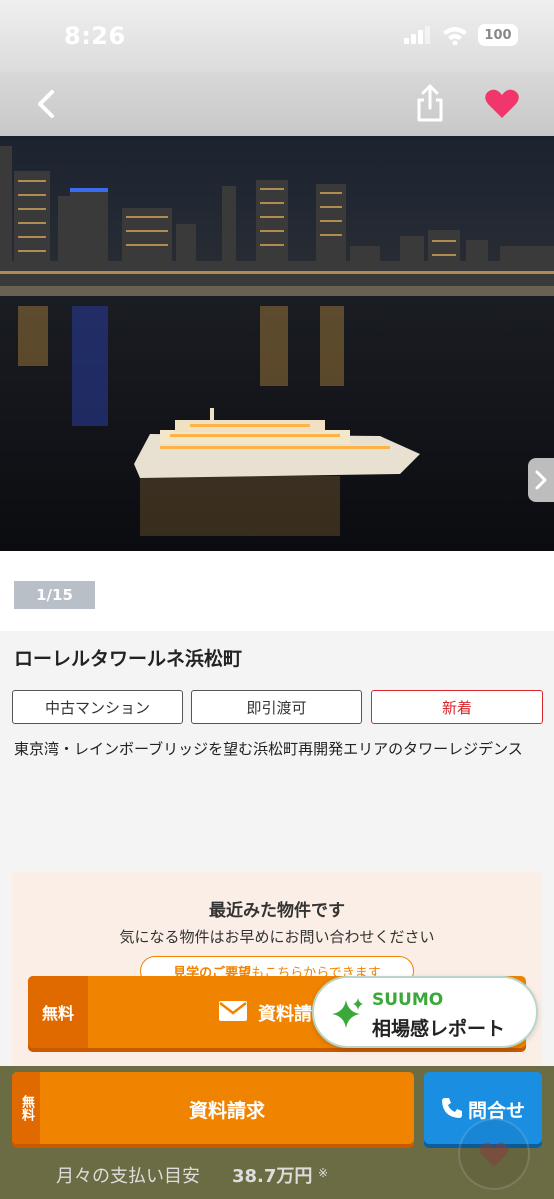  I want to click on next-photo-button, so click(541, 480).